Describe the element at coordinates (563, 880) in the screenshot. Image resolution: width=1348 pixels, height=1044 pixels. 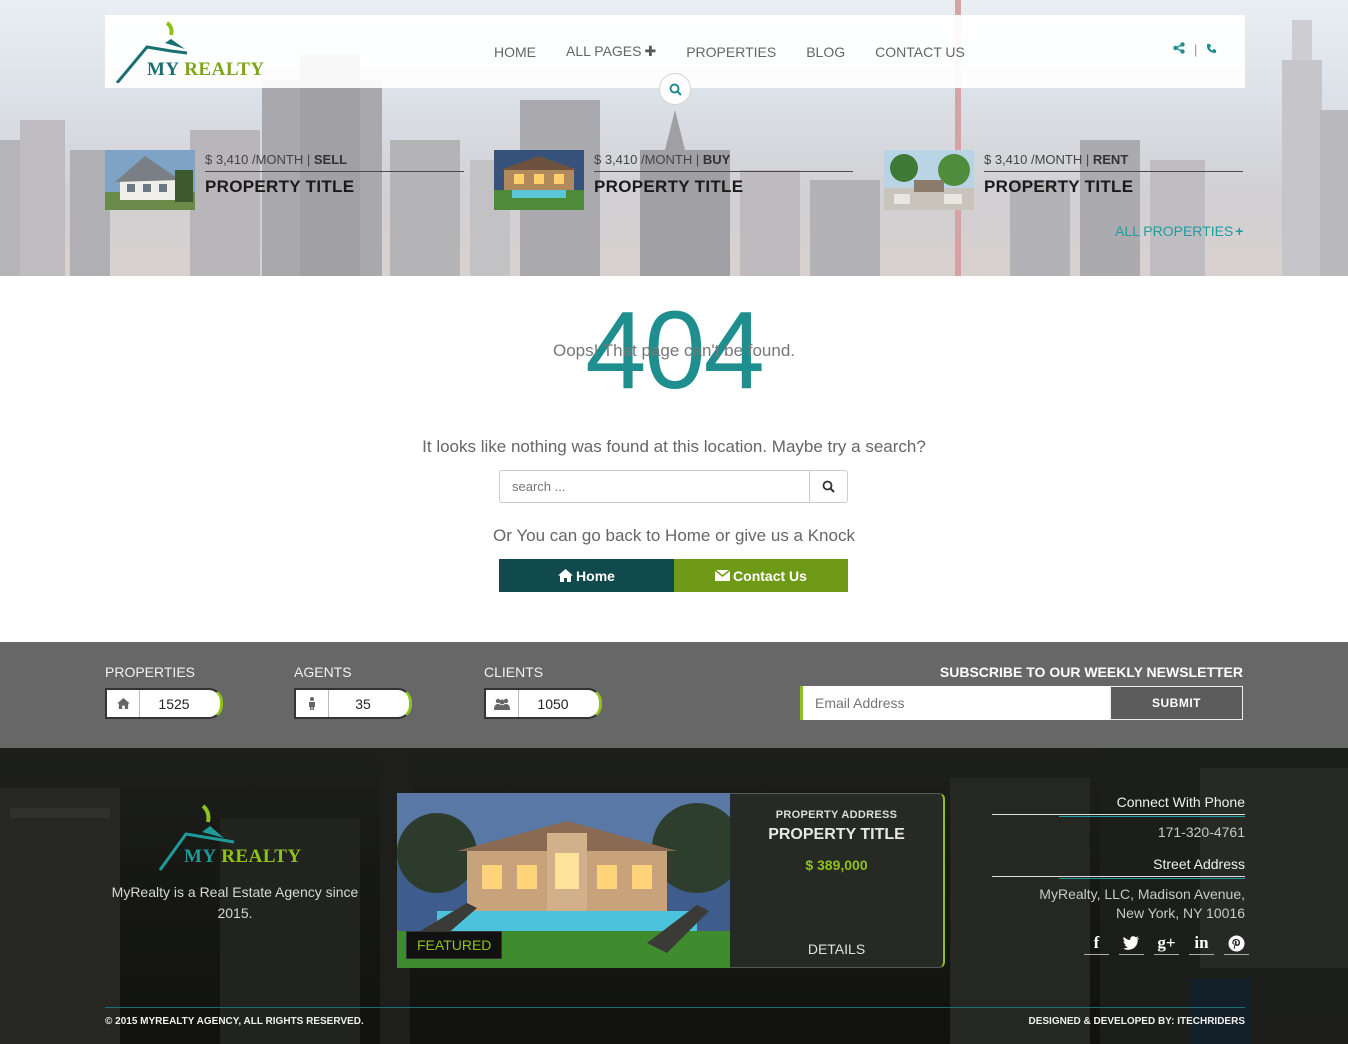
I see `featured-property-image: FEATURED` at that location.